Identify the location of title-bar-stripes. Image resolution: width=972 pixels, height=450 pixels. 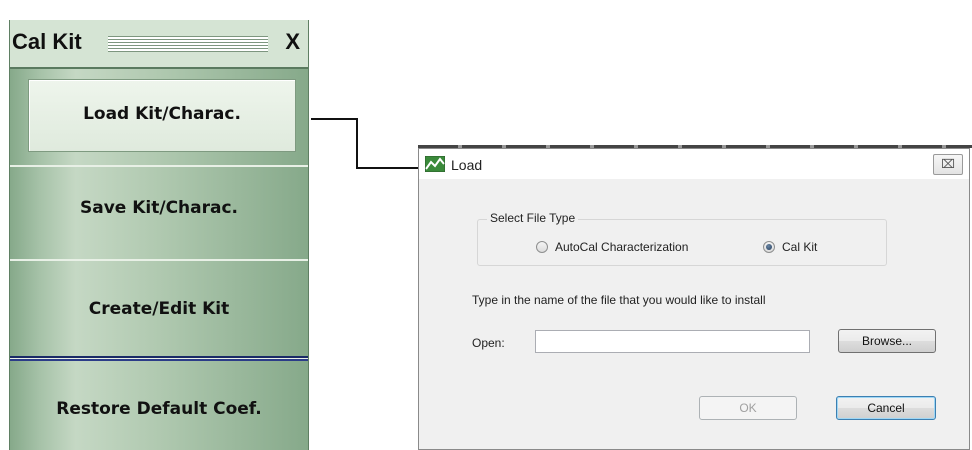
(188, 44).